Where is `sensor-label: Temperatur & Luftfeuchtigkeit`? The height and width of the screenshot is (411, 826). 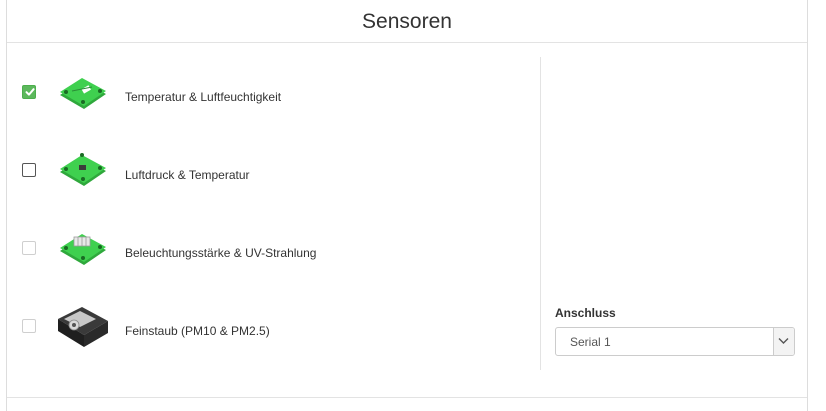 sensor-label: Temperatur & Luftfeuchtigkeit is located at coordinates (203, 97).